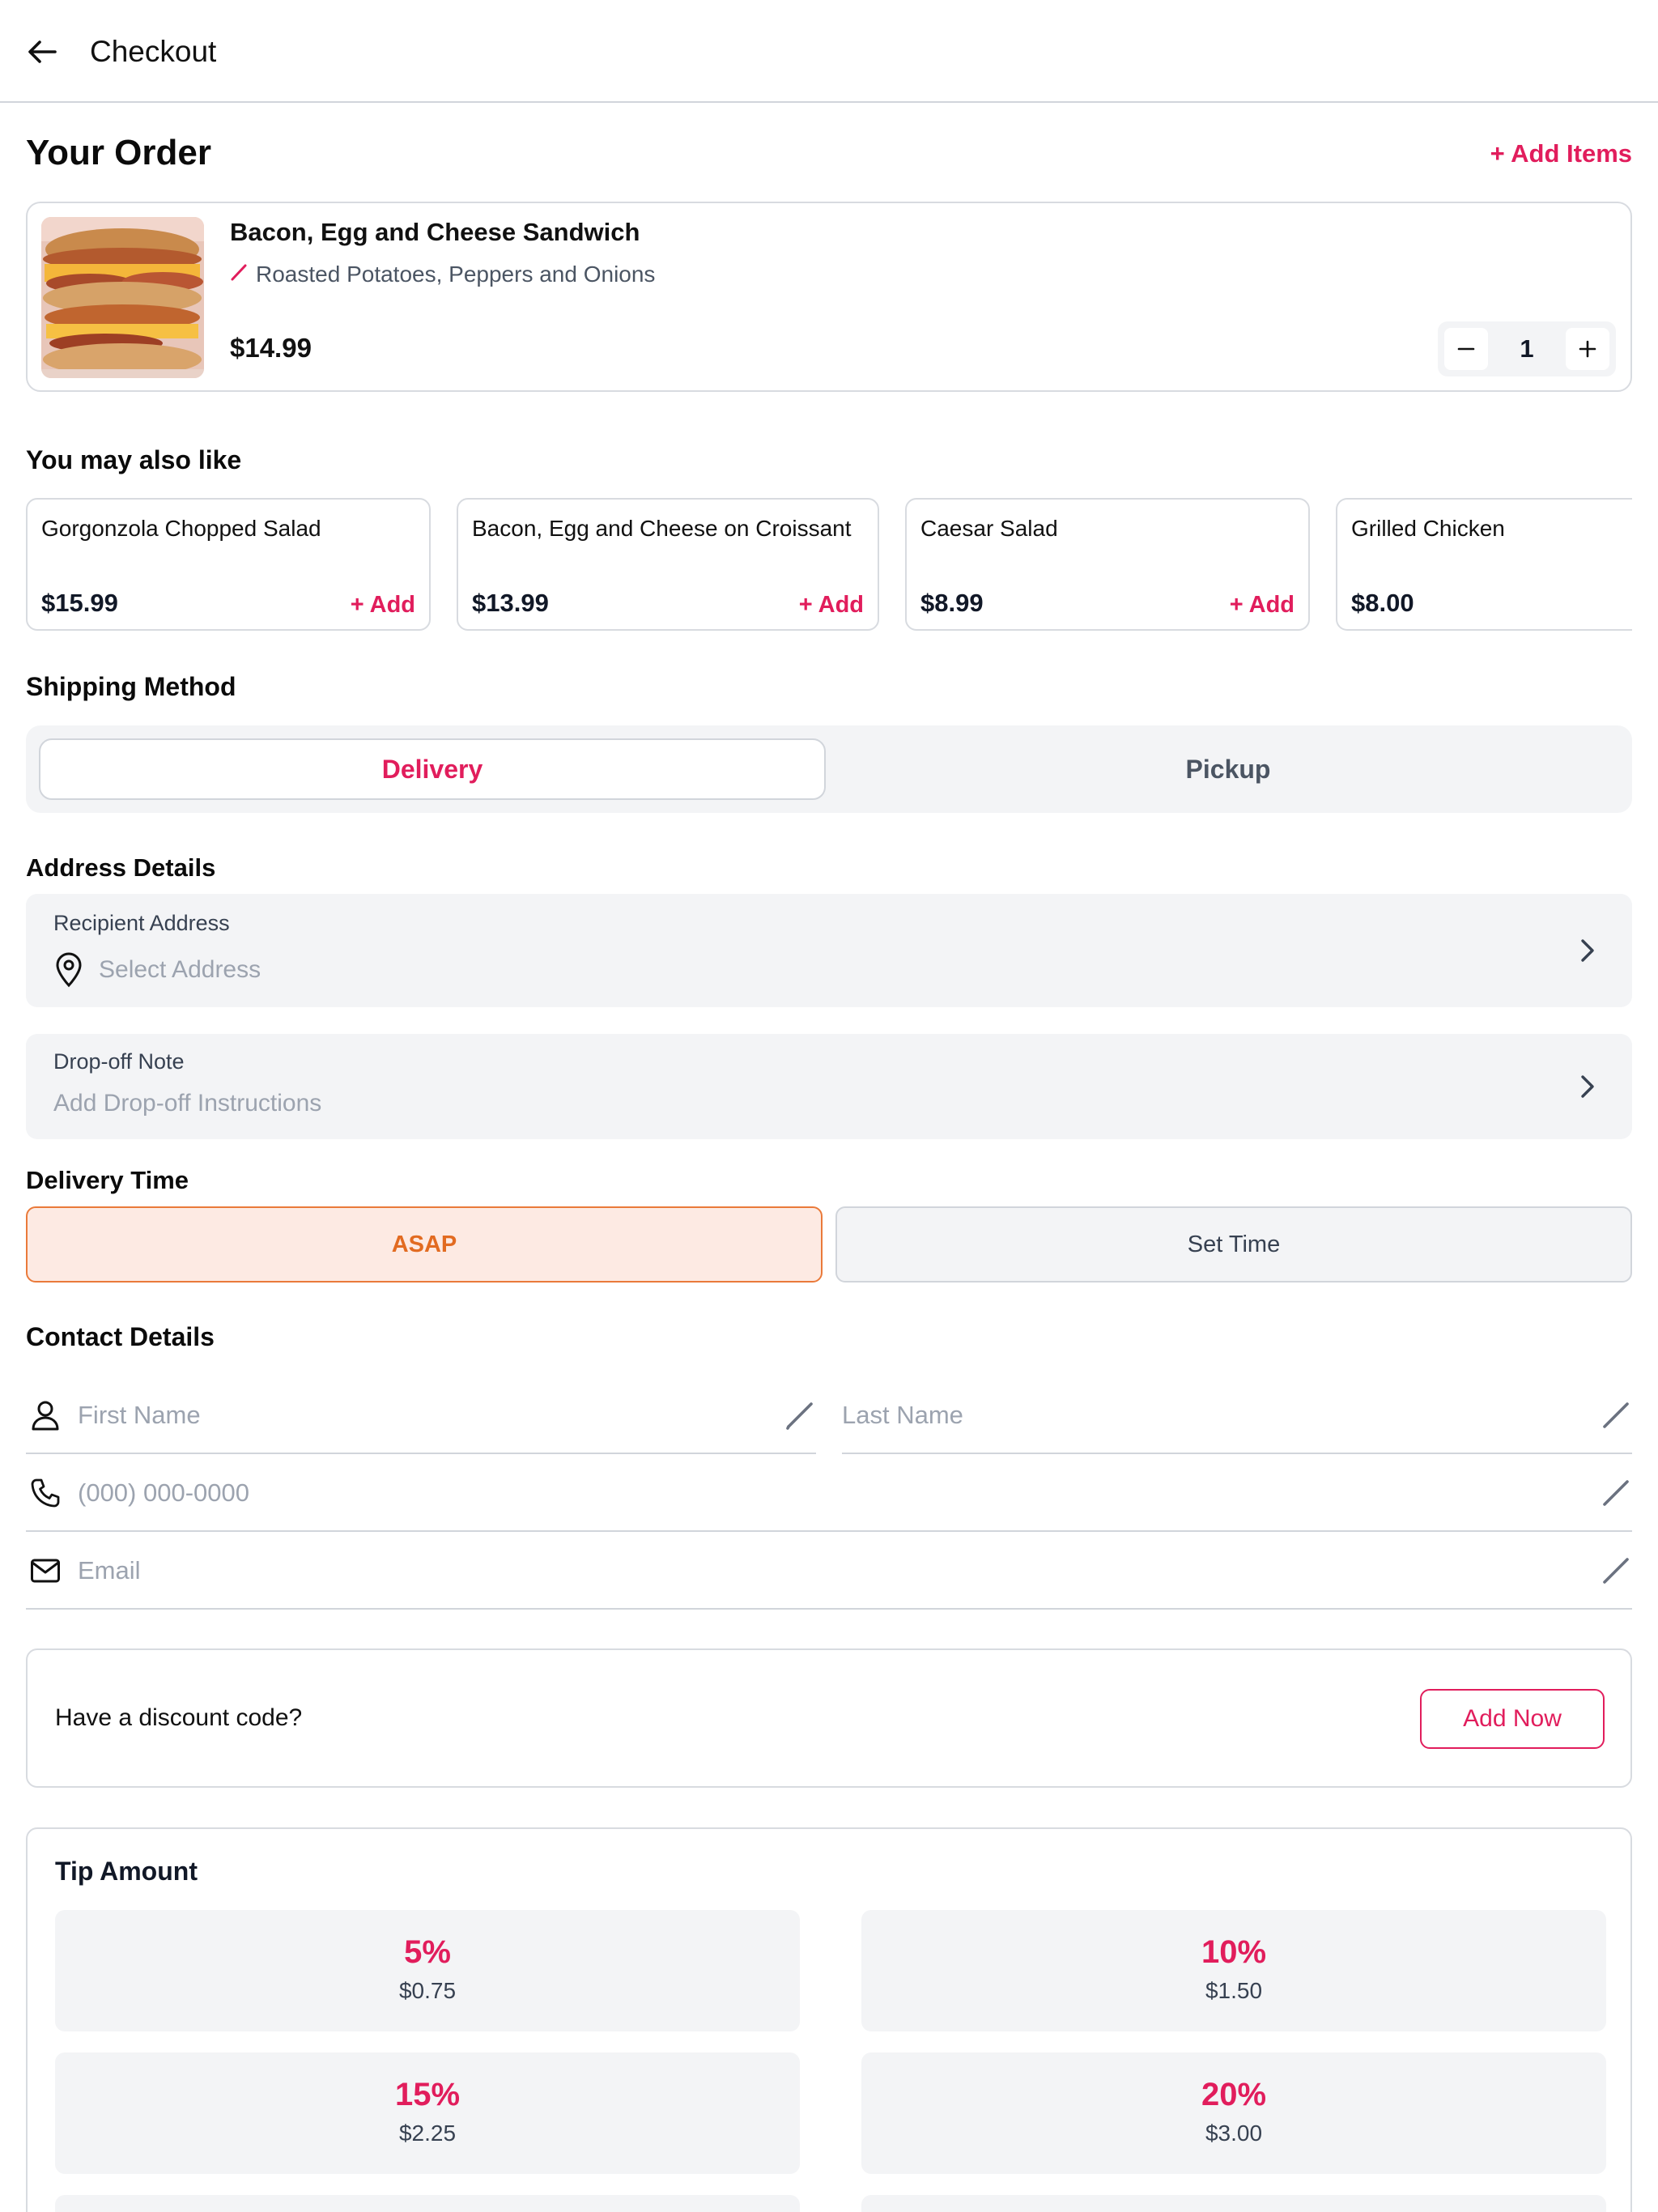 This screenshot has width=1658, height=2212. I want to click on discount-card: Have a discount code? Add Now, so click(829, 1718).